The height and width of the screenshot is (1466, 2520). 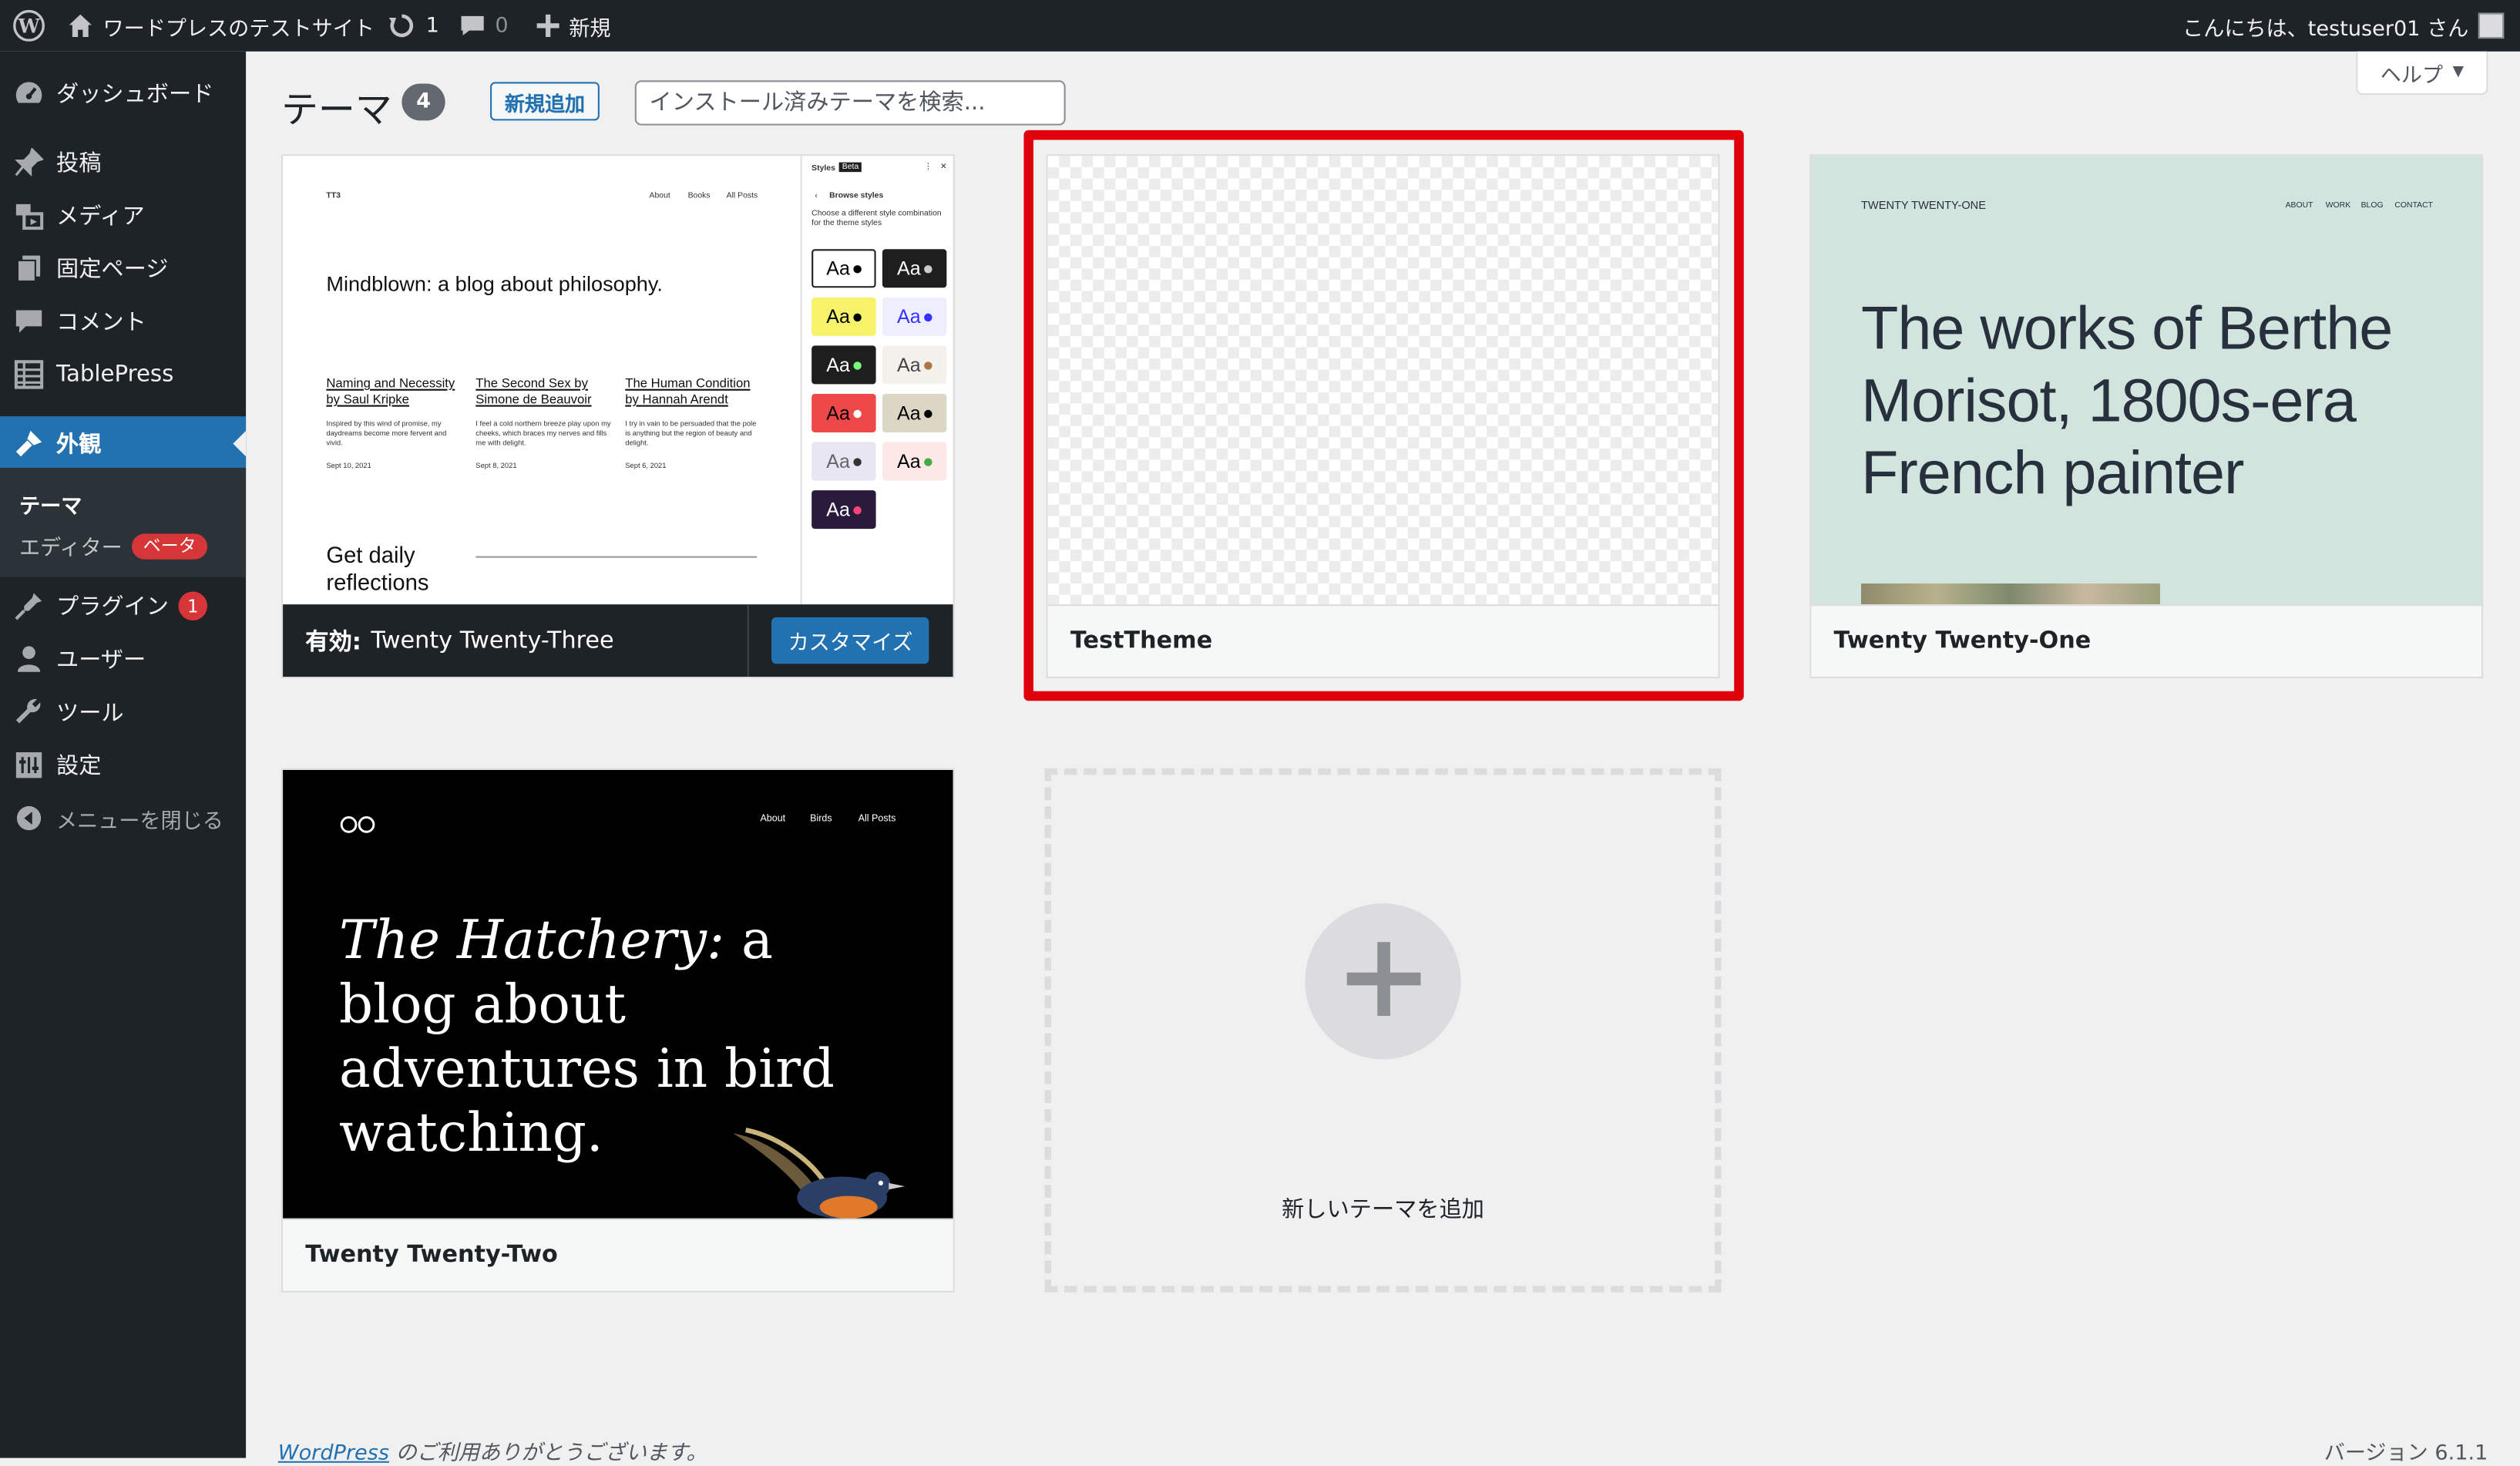 I want to click on sidebar-item-label: メディア, so click(x=100, y=217).